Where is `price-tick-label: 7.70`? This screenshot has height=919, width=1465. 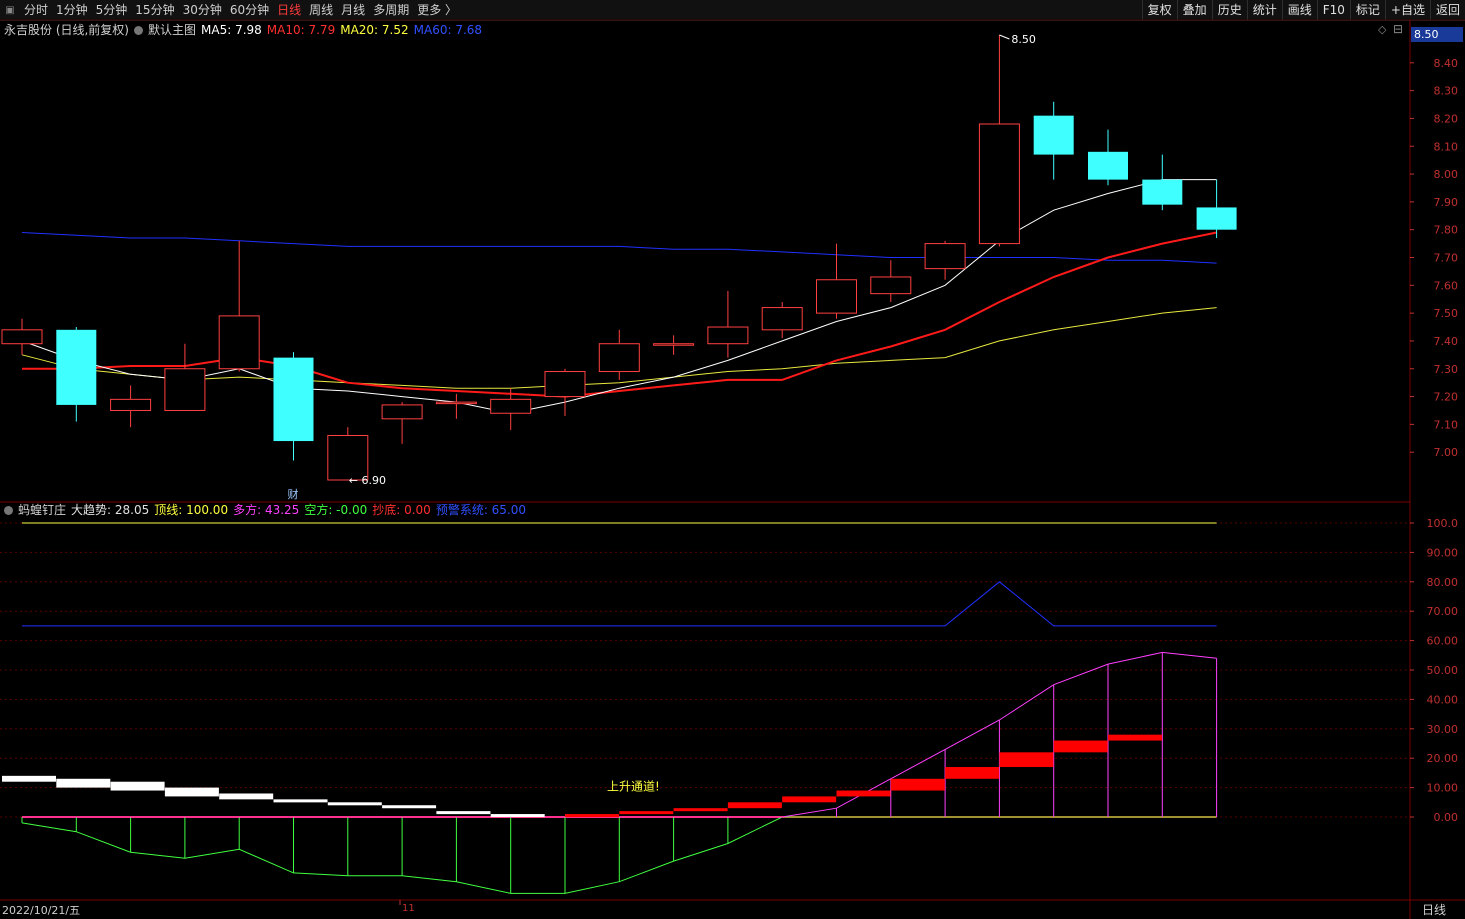
price-tick-label: 7.70 is located at coordinates (1446, 258).